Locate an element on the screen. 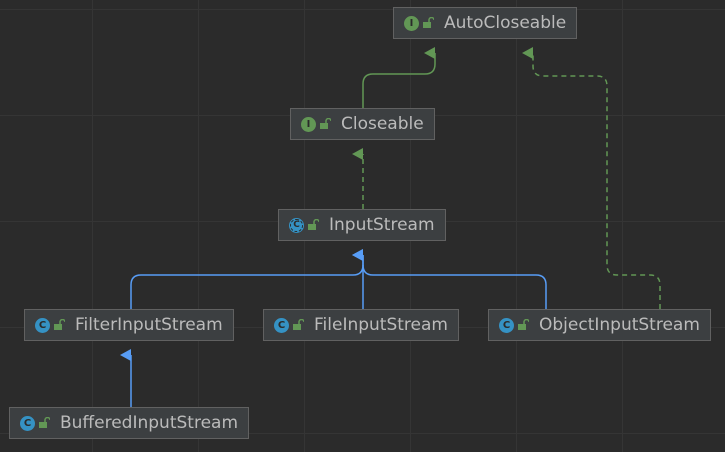  edge-closeable-autocloseable is located at coordinates (399, 77).